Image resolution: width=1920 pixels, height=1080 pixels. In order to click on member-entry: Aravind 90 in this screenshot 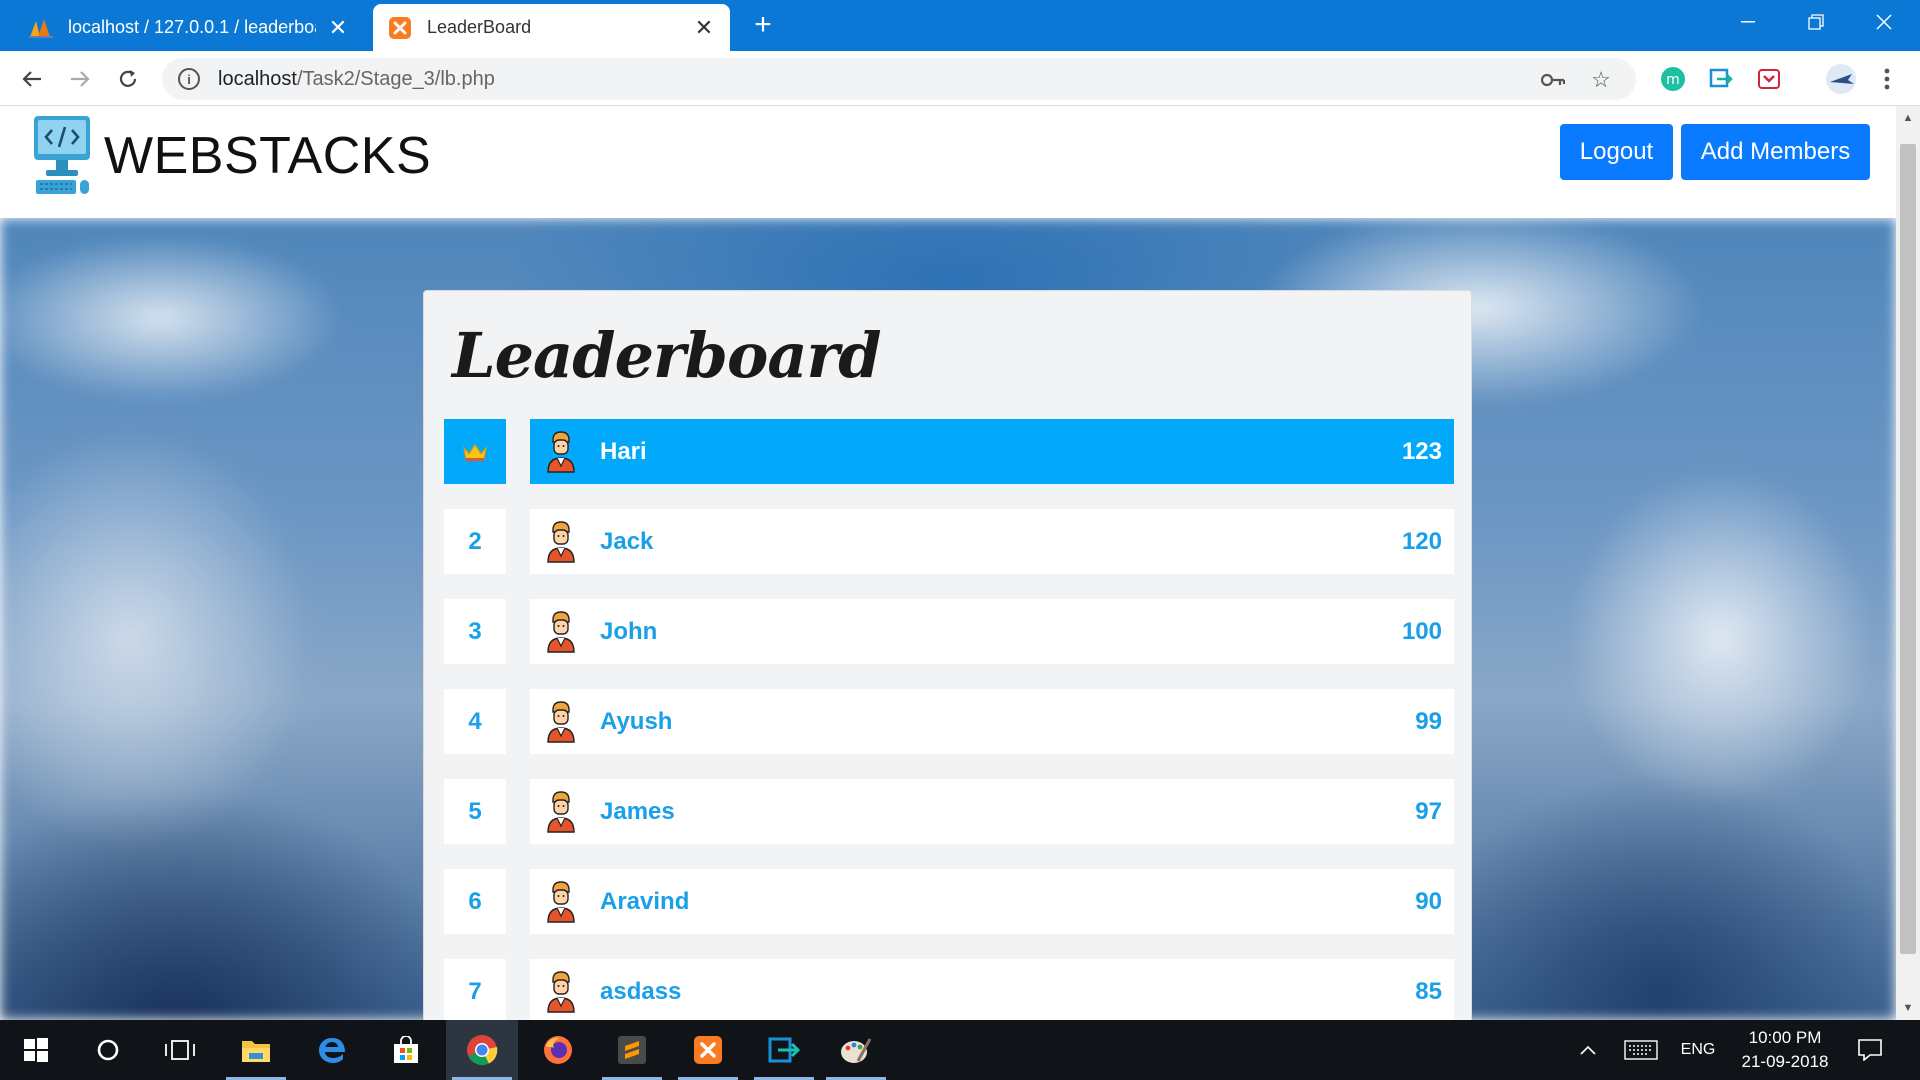, I will do `click(992, 901)`.